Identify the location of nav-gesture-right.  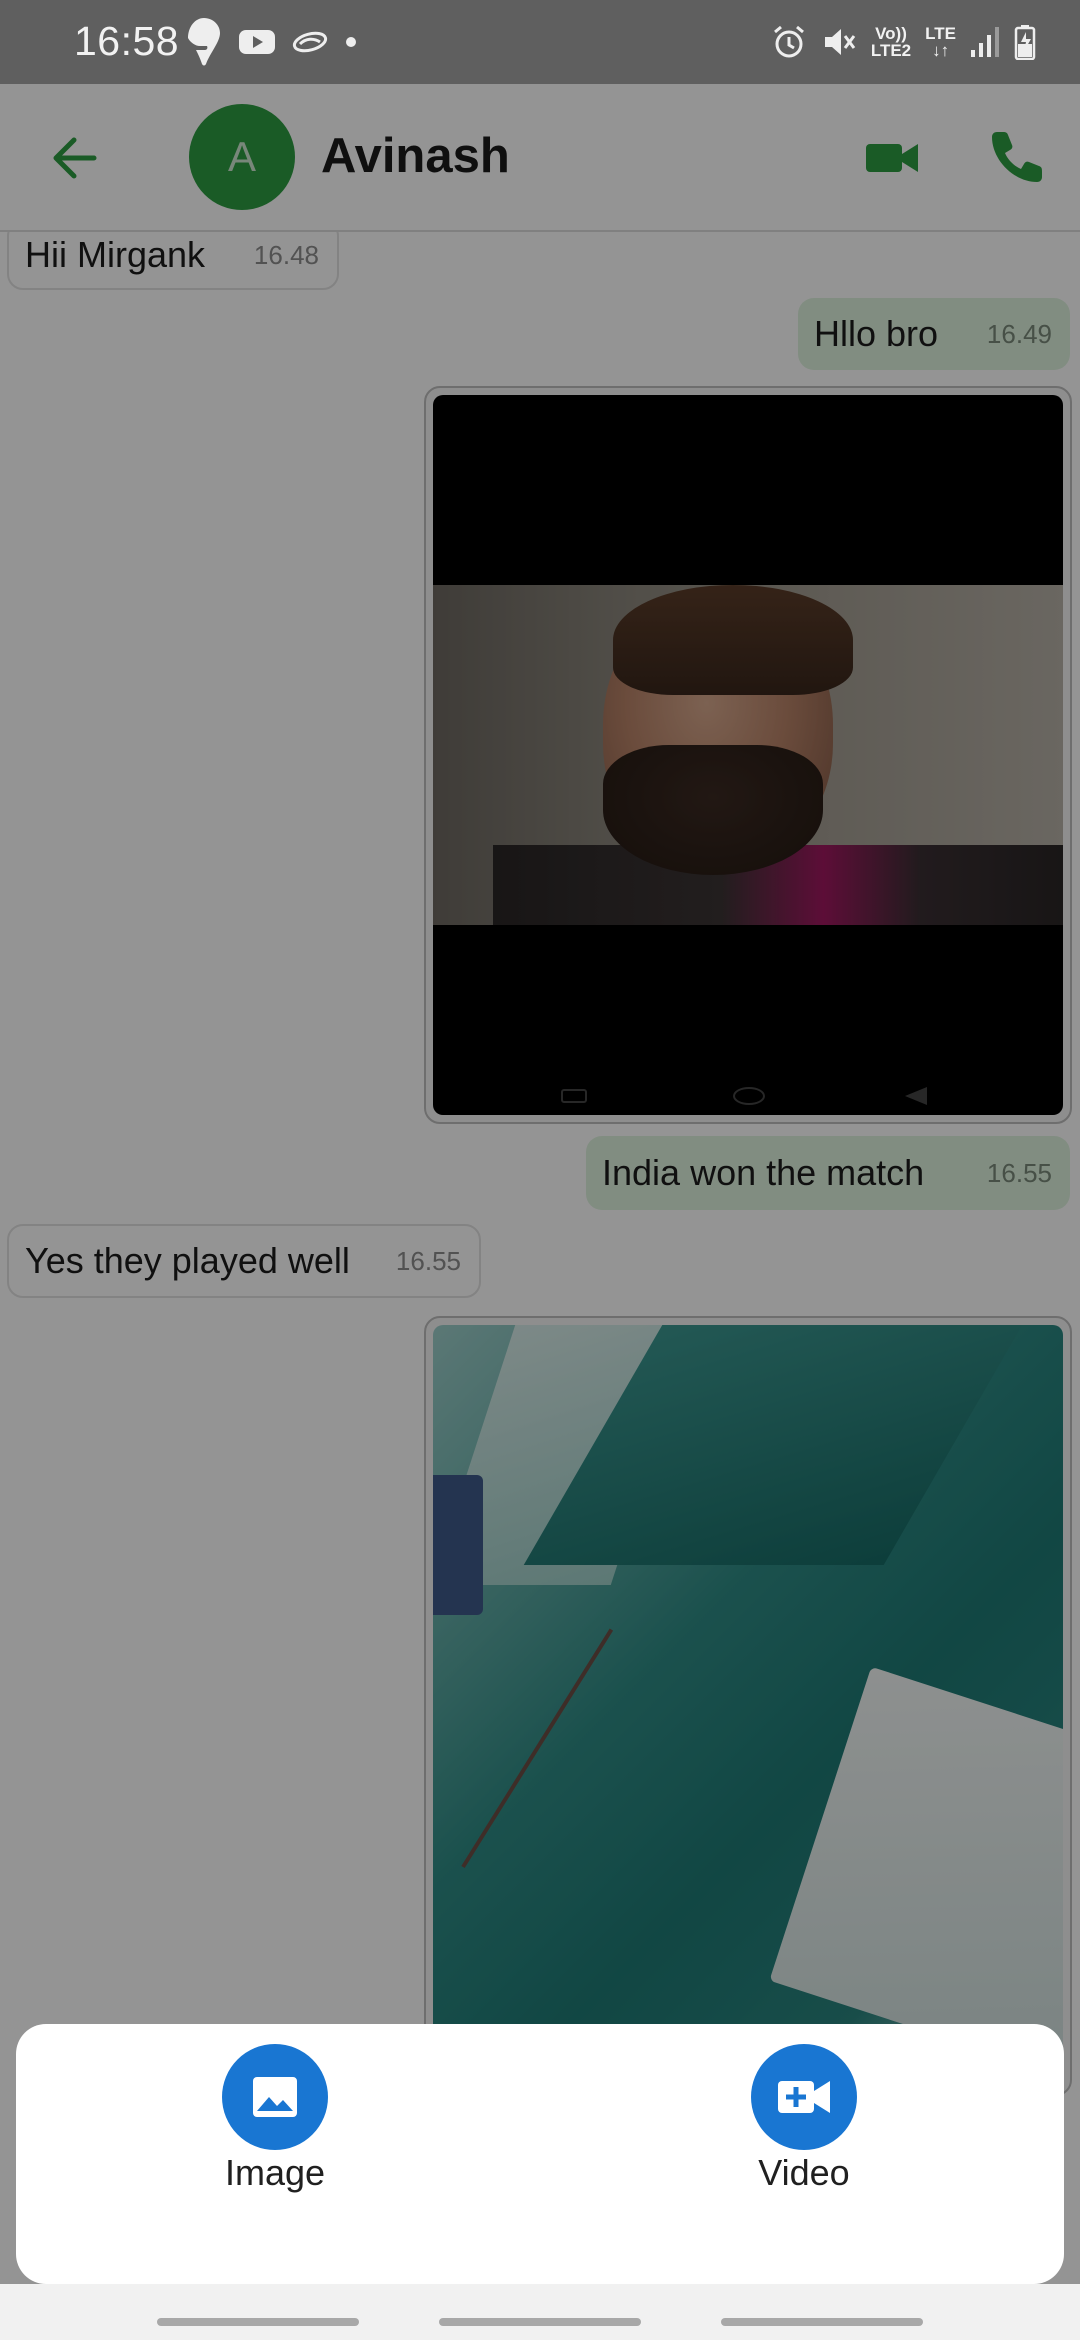
(822, 2322).